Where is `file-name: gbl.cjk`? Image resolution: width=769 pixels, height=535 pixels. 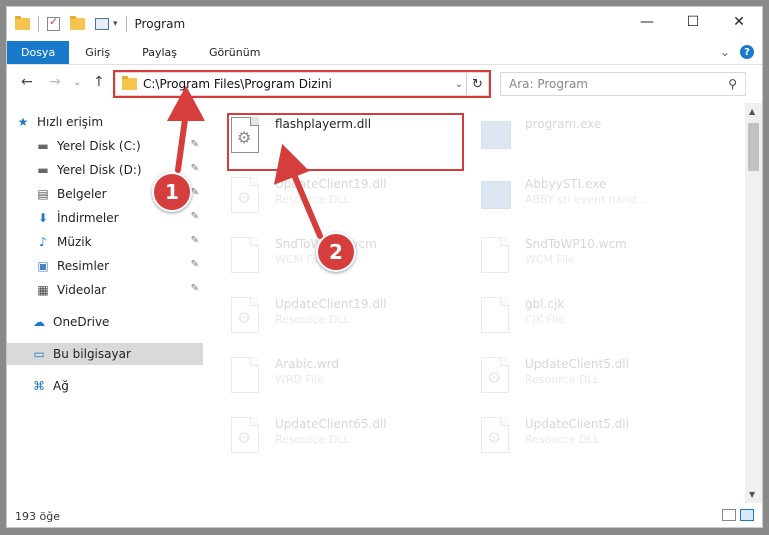 file-name: gbl.cjk is located at coordinates (545, 304).